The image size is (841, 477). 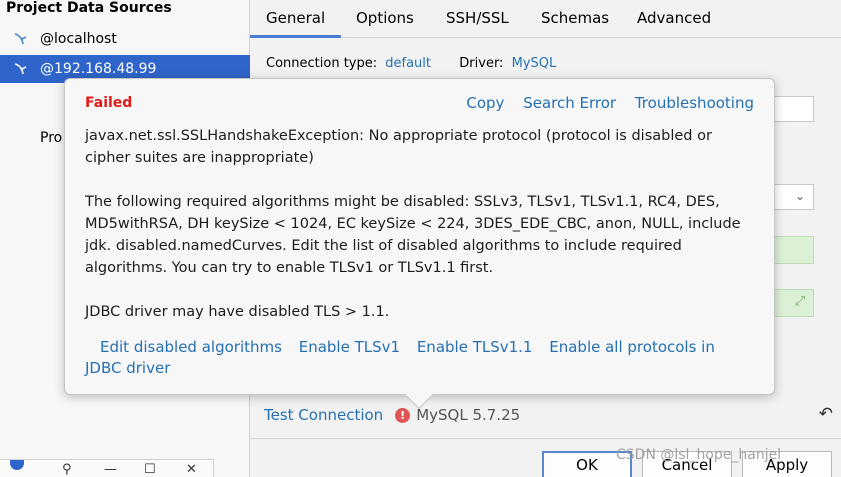 I want to click on data-source-label: @192.168.48.99, so click(x=98, y=69).